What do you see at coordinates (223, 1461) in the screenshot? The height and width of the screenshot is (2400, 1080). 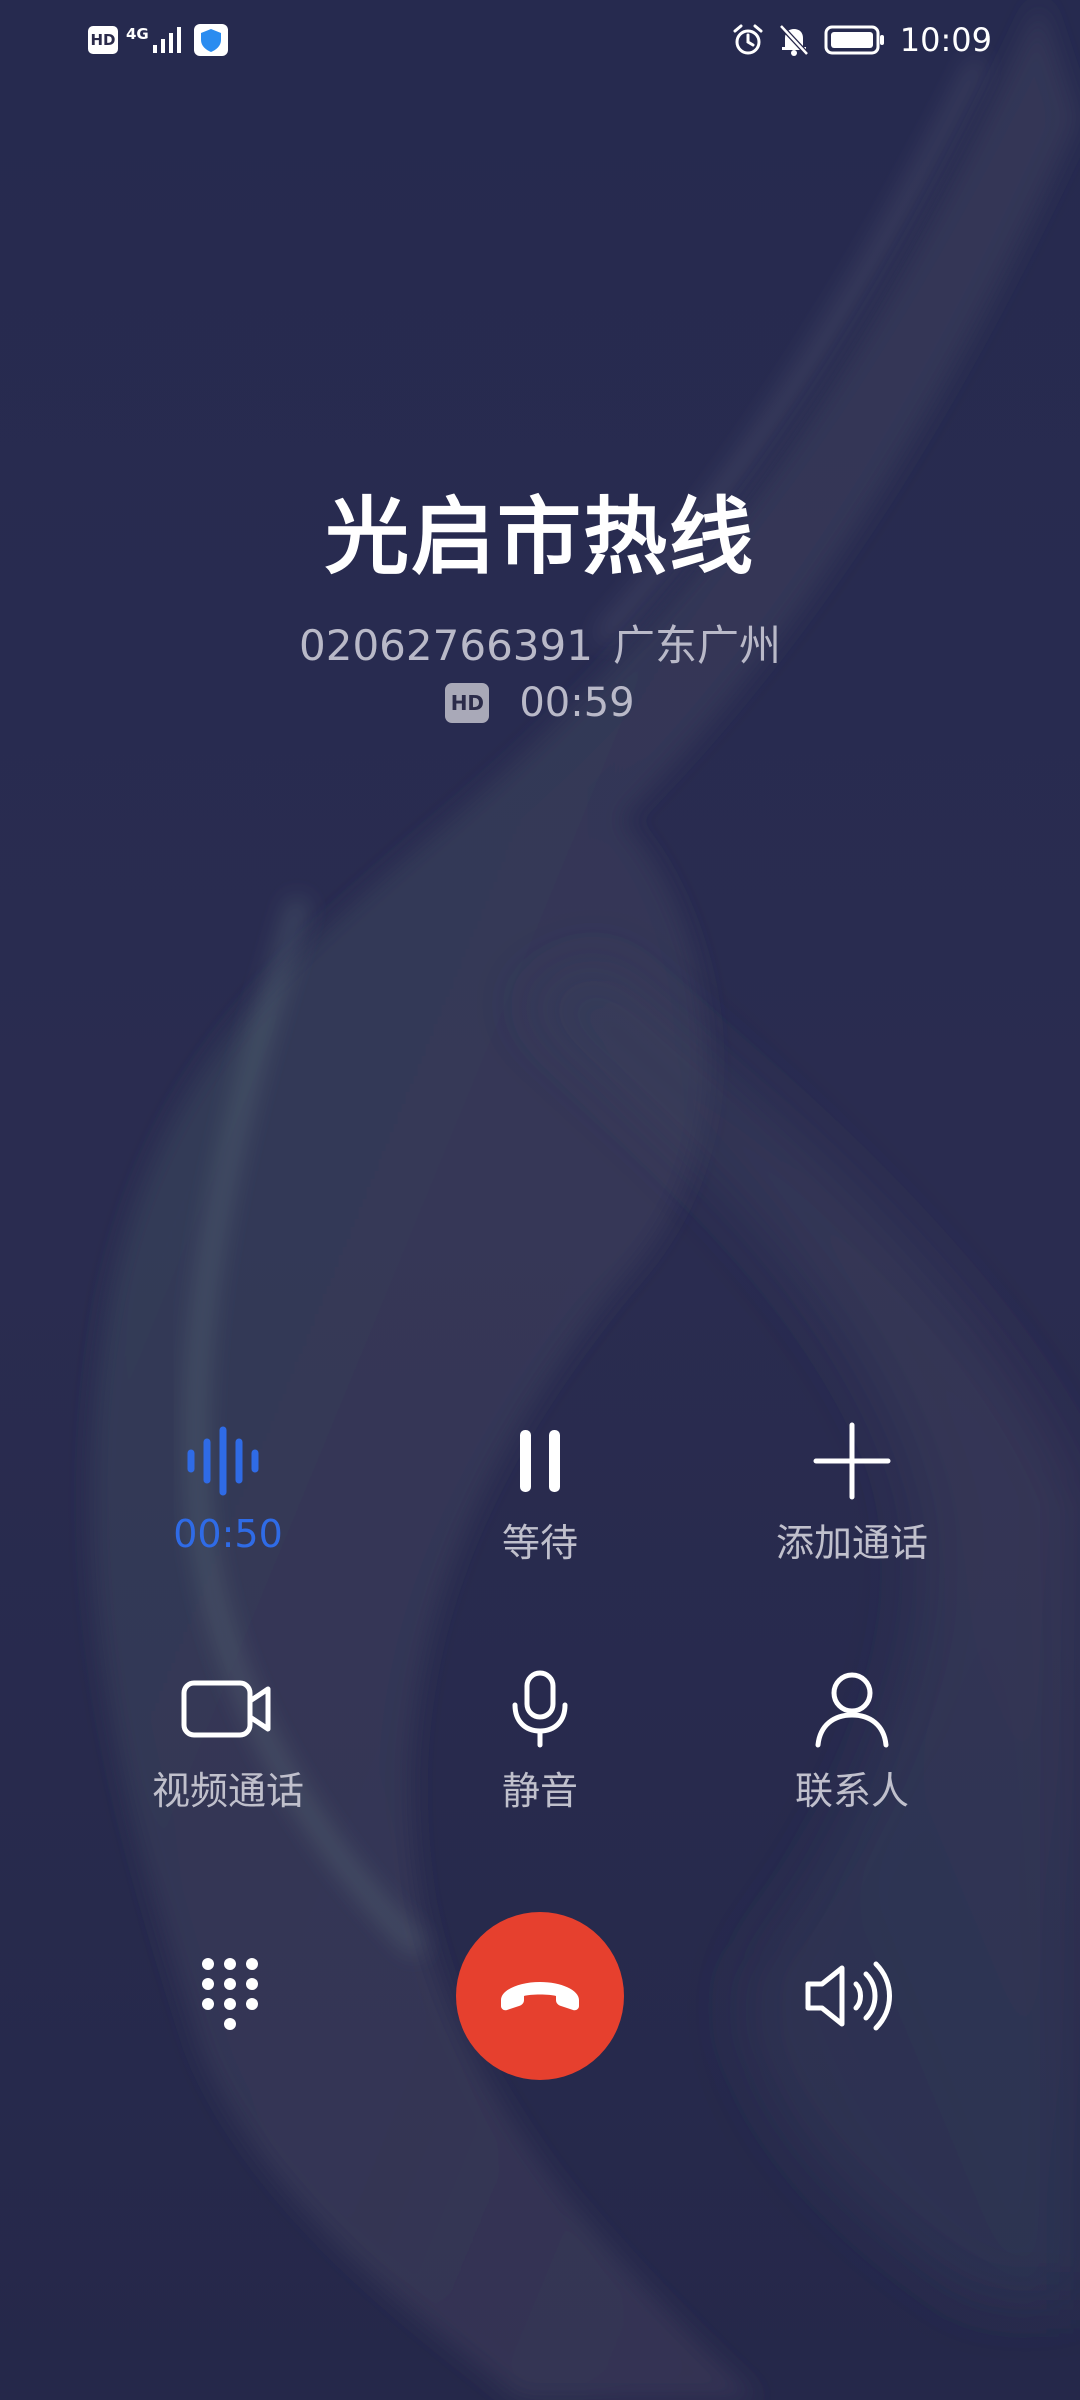 I see `voice-wave-icon` at bounding box center [223, 1461].